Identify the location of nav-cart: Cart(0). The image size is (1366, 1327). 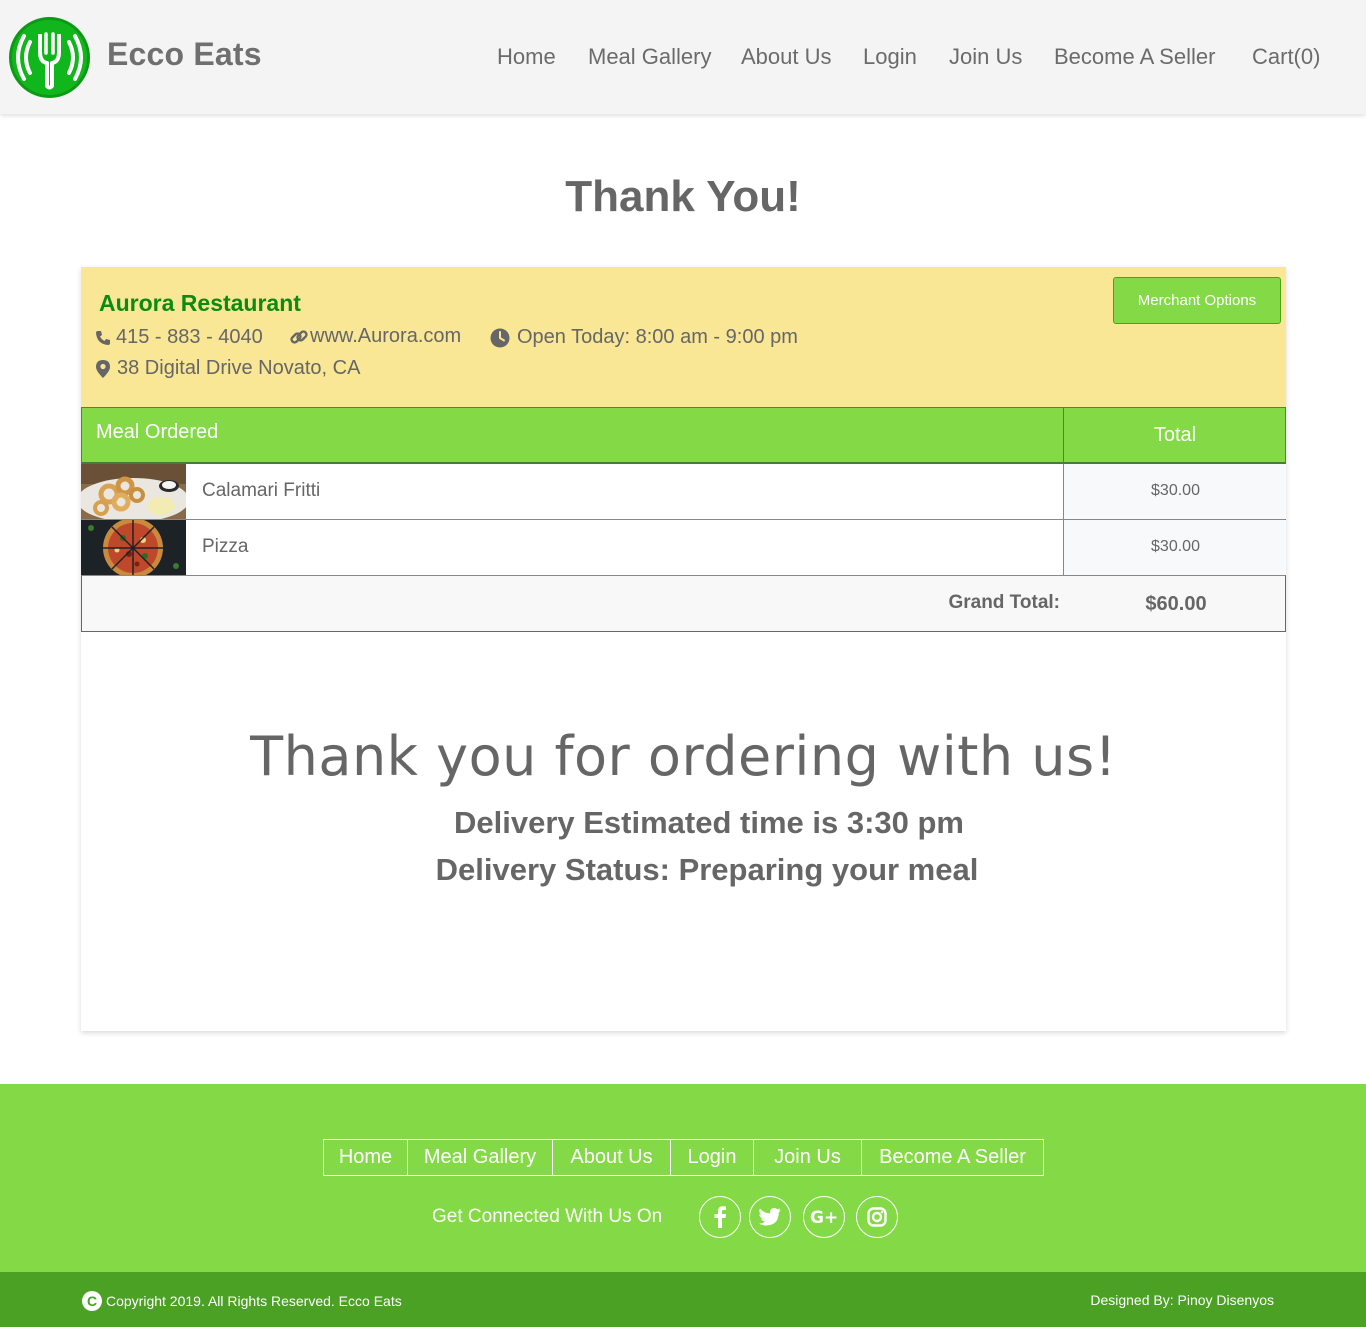
(1286, 57).